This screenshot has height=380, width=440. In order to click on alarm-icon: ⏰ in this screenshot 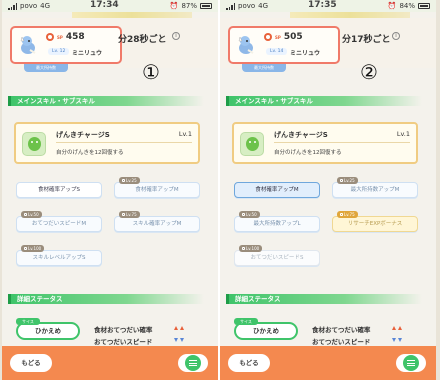, I will do `click(174, 6)`.